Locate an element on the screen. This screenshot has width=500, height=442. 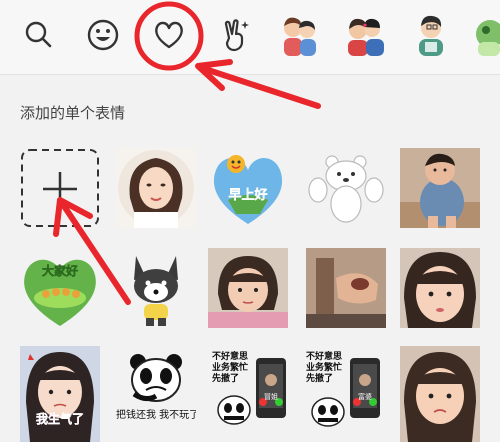
angry-girl-image is located at coordinates (60, 394).